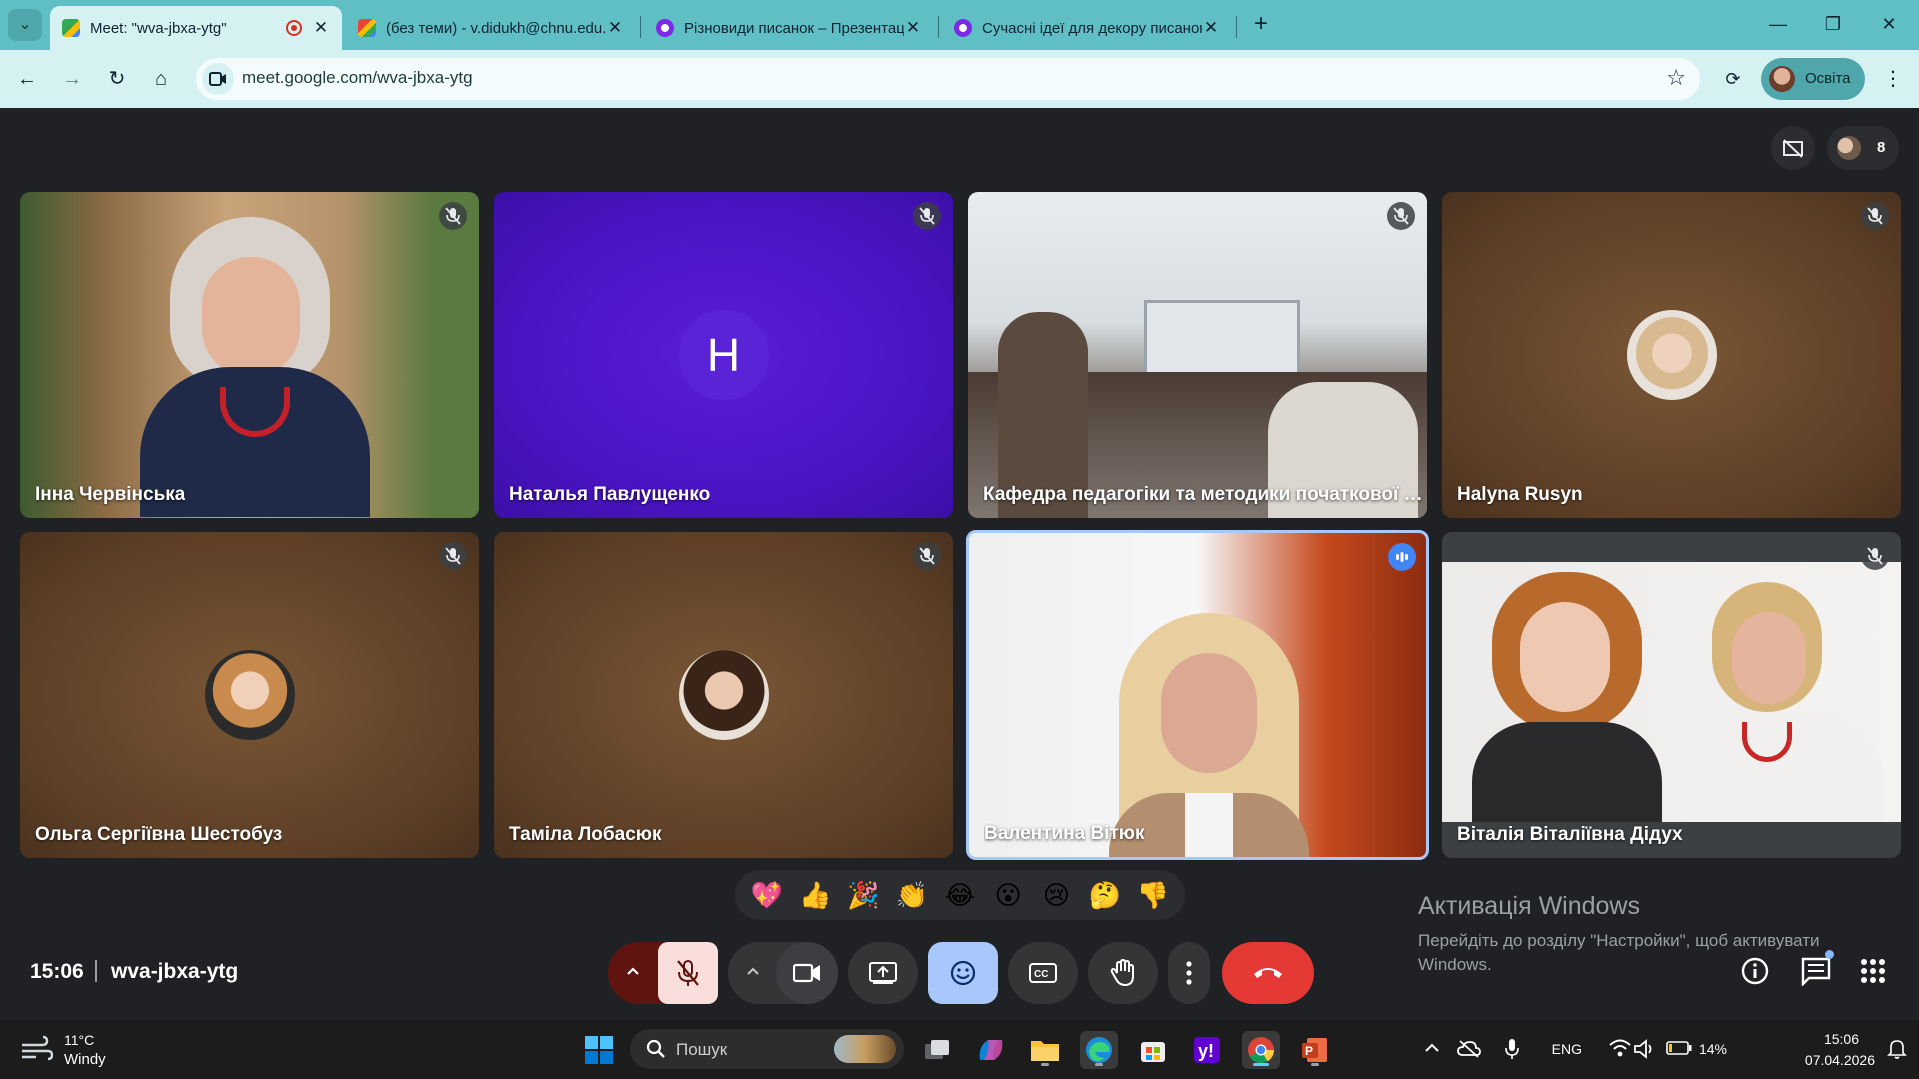  I want to click on svg-text: y!, so click(1206, 1051).